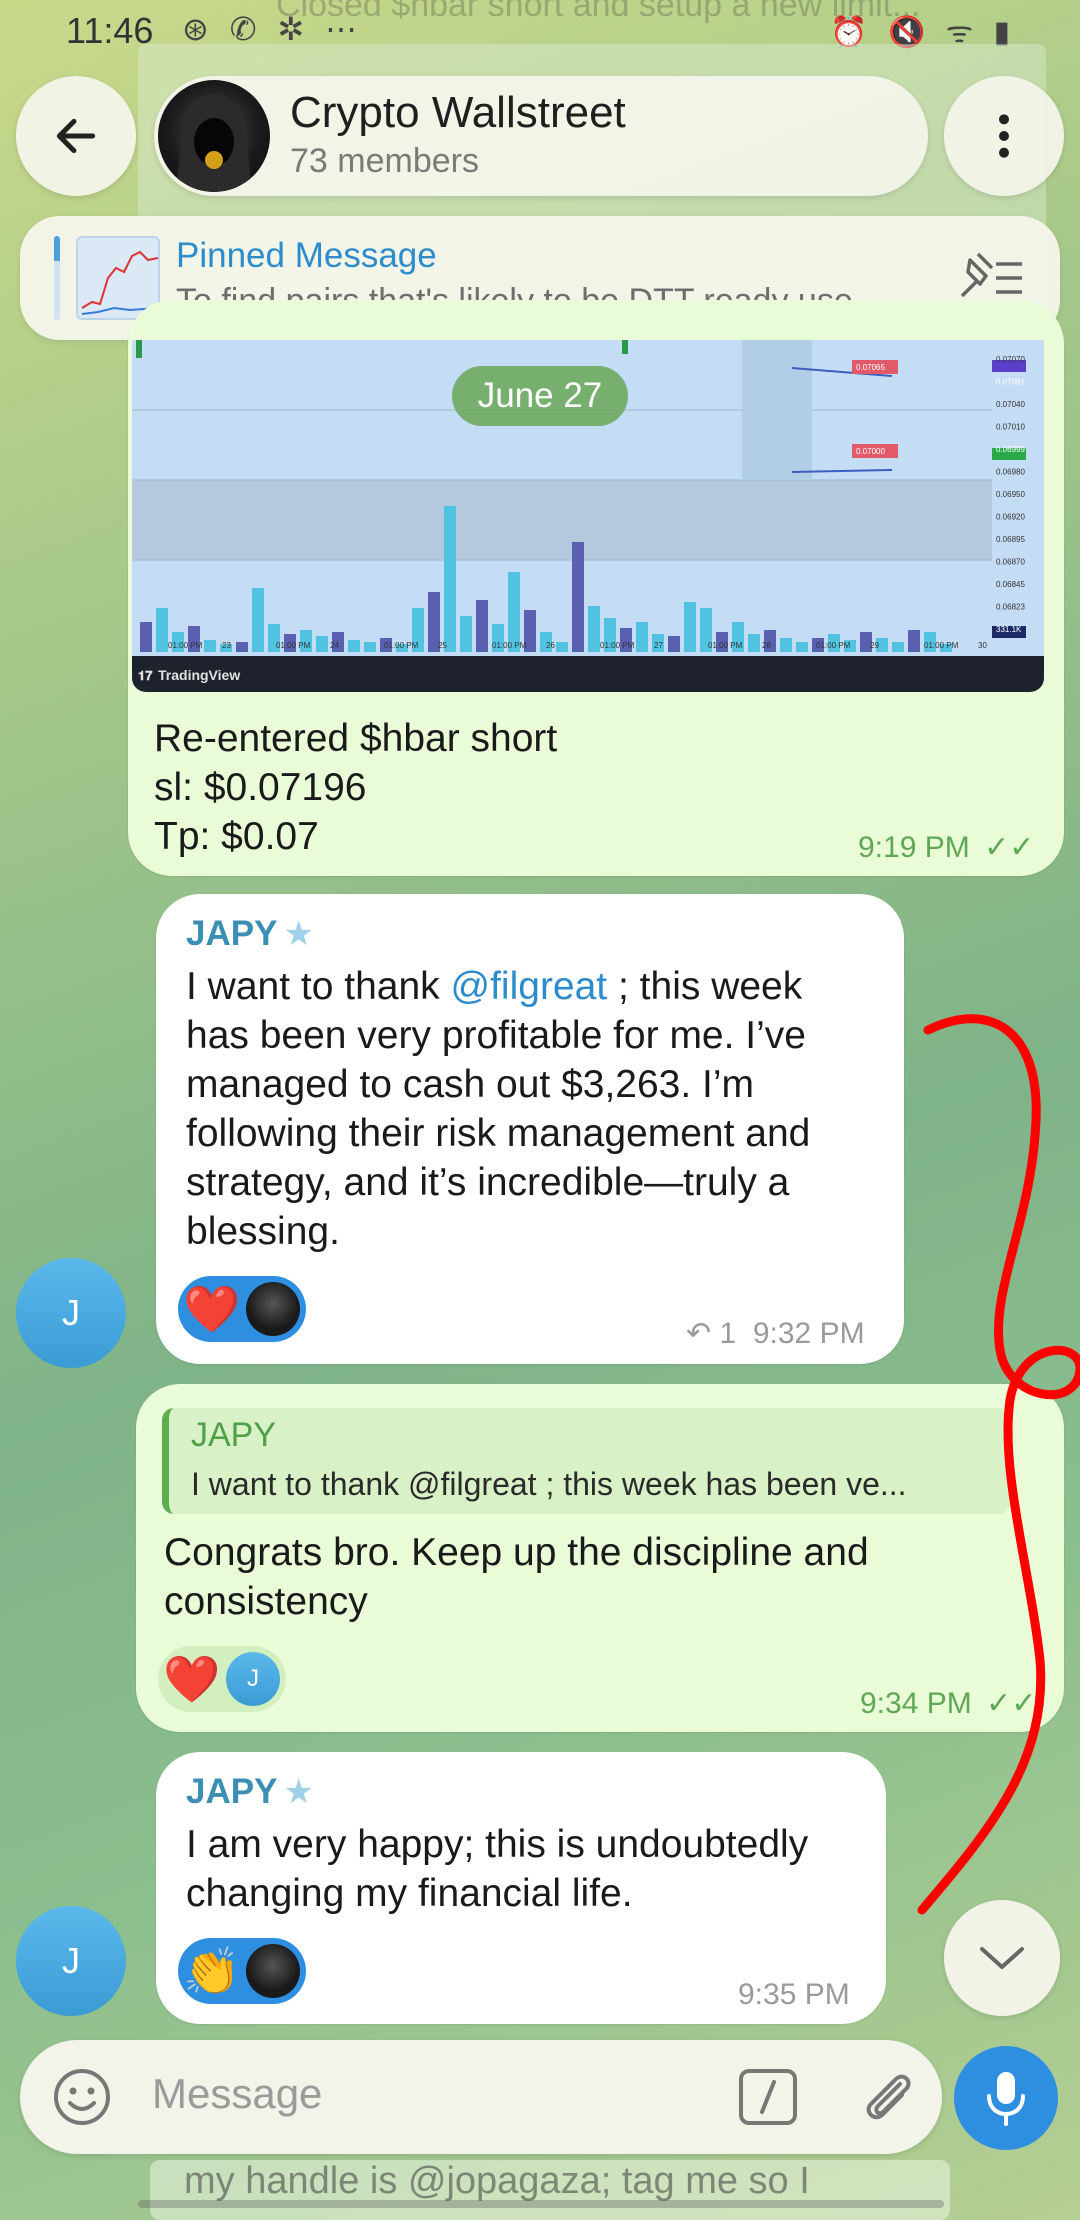  I want to click on voice-record-button, so click(1006, 2098).